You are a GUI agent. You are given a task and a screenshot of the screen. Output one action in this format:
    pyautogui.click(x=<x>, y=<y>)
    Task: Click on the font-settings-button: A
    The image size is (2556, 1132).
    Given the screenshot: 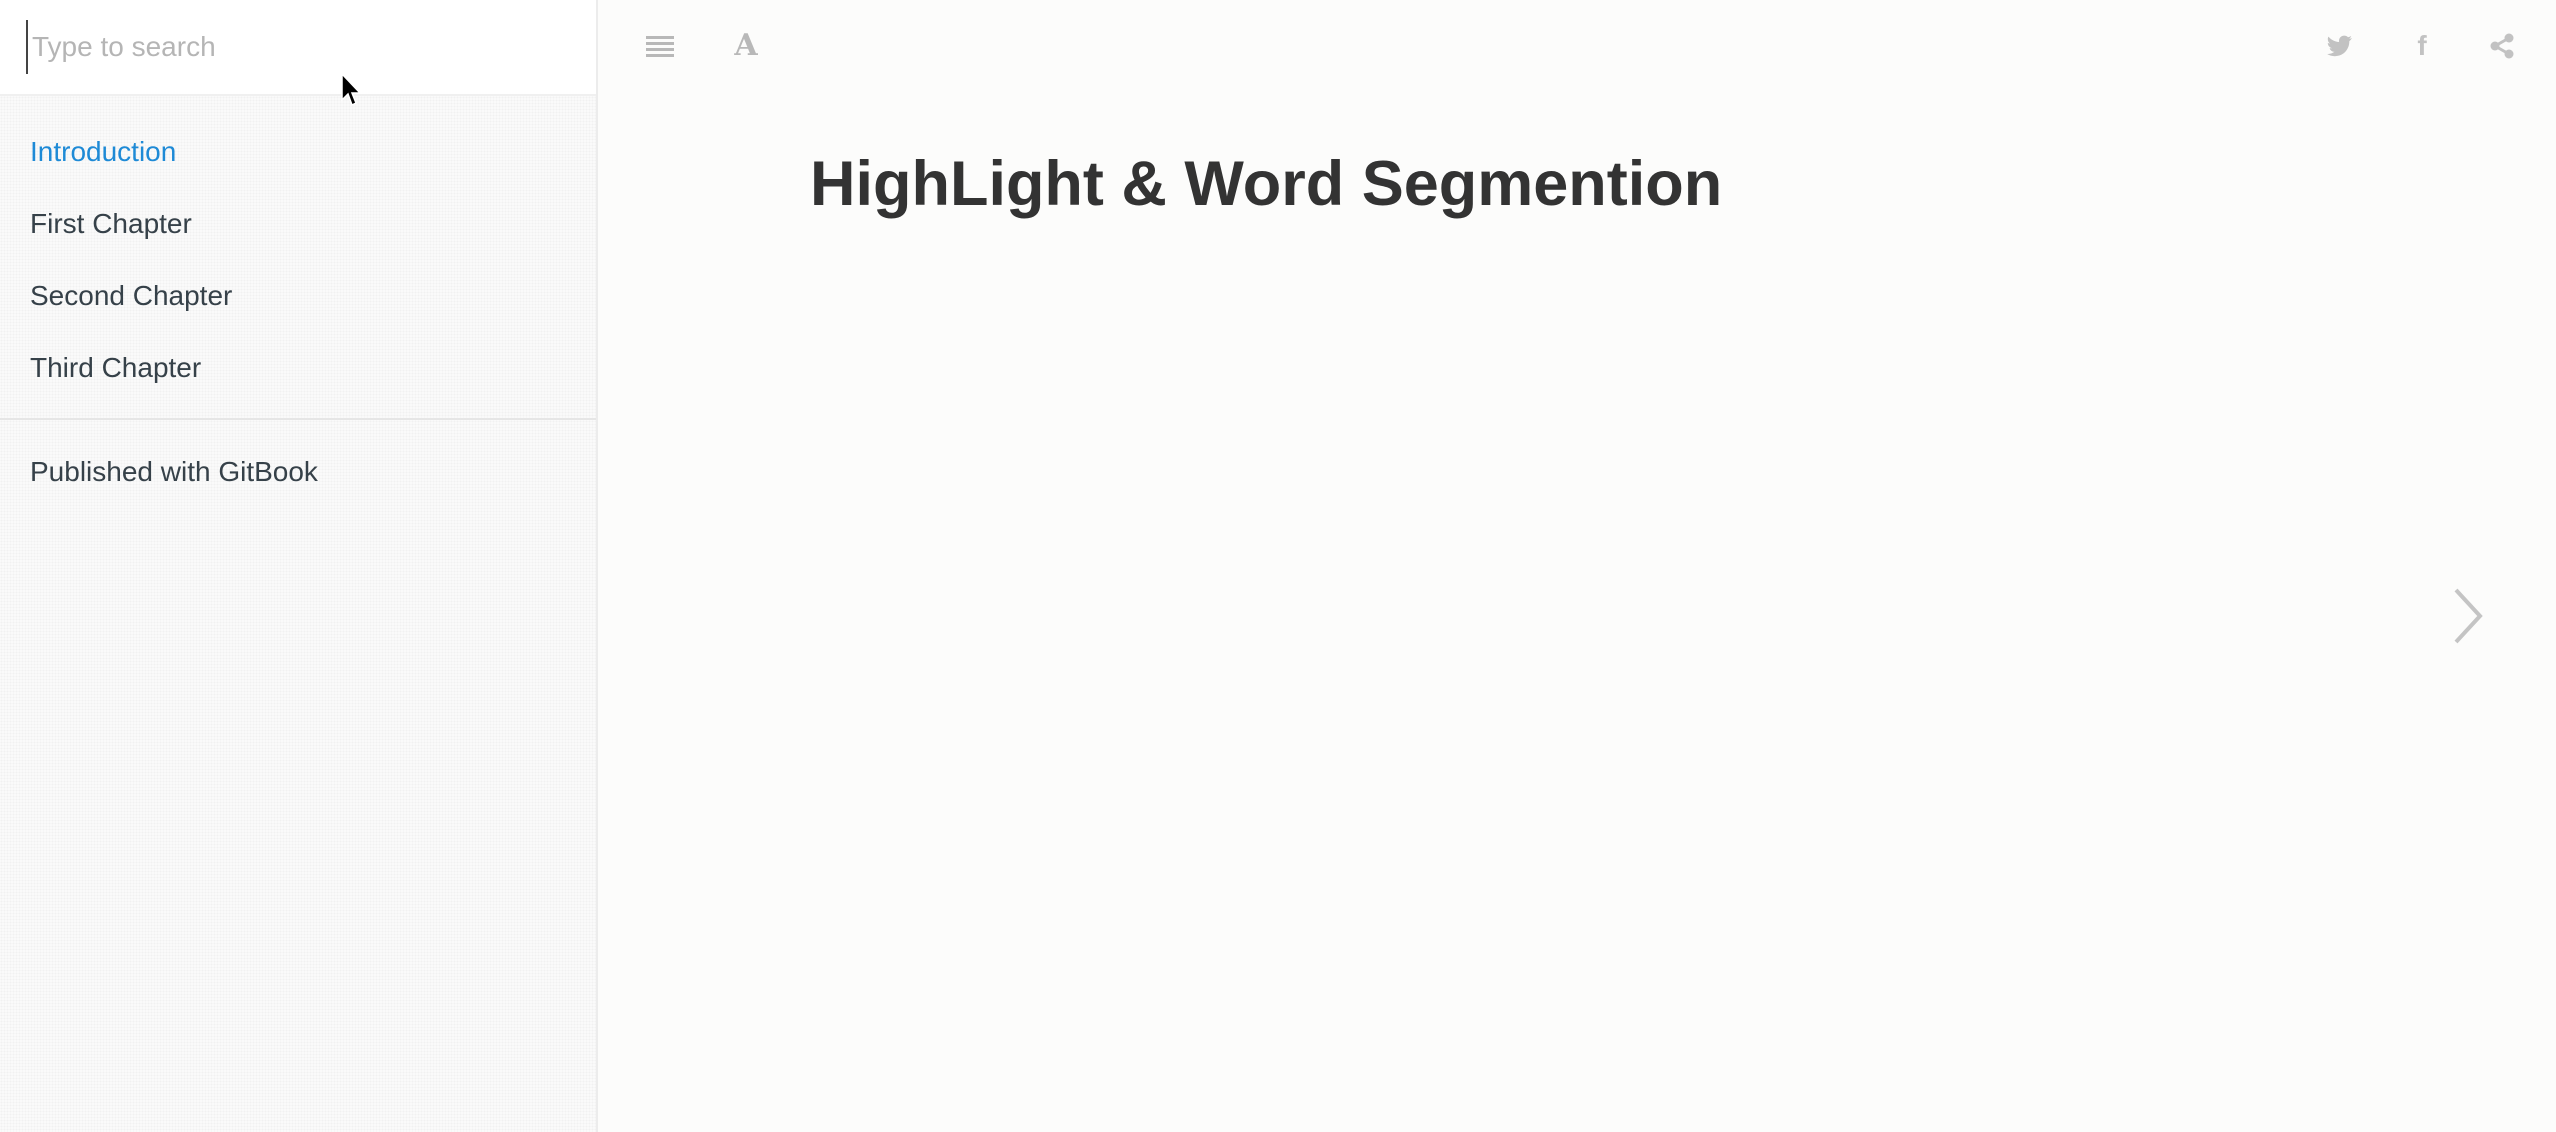 What is the action you would take?
    pyautogui.click(x=746, y=46)
    